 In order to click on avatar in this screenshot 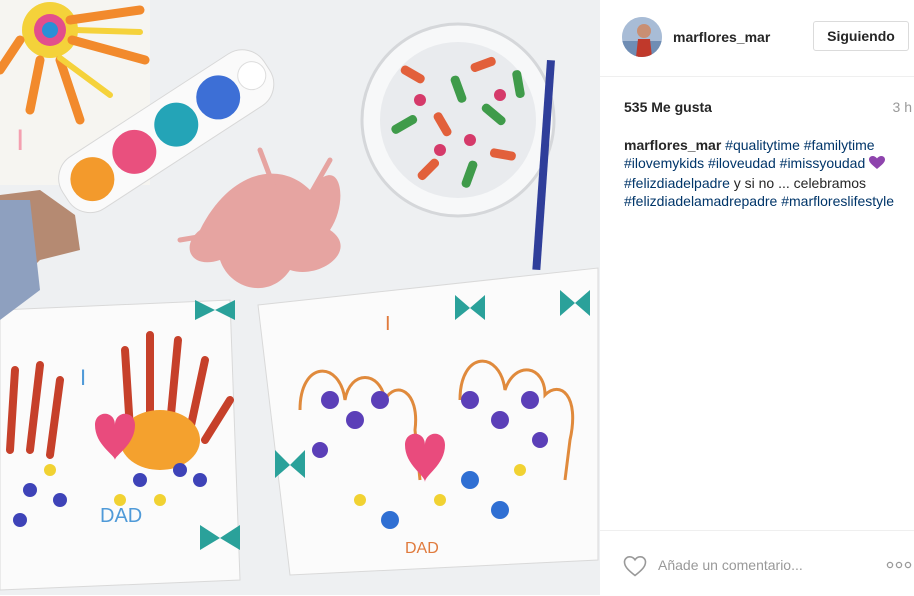, I will do `click(642, 37)`.